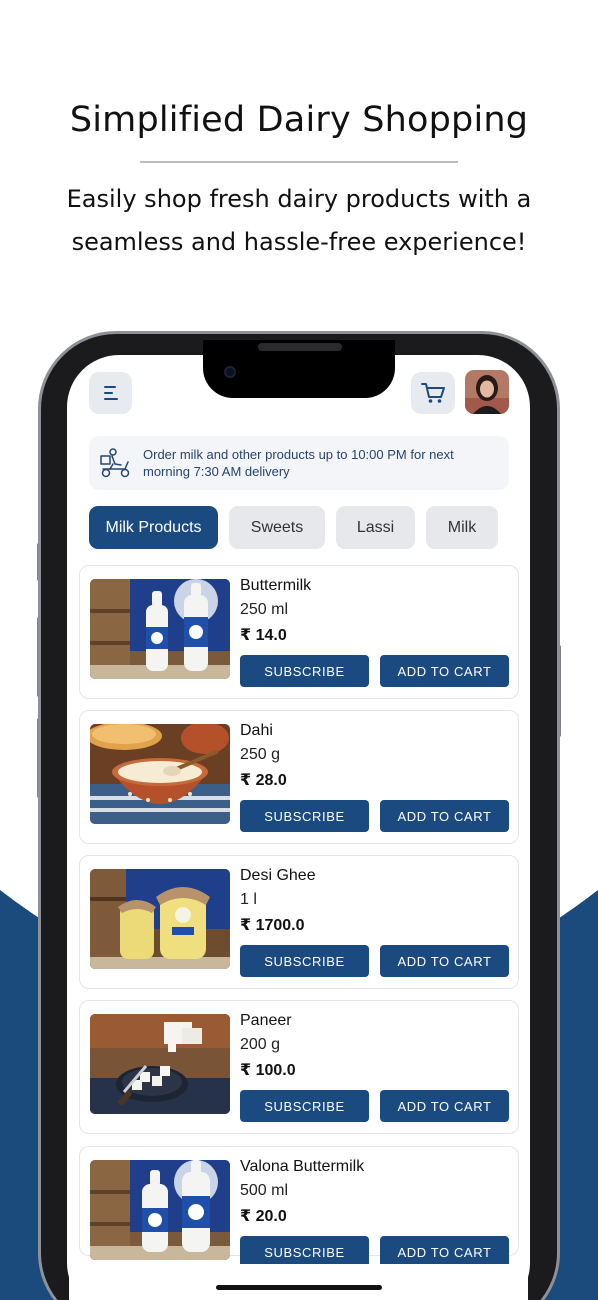 Image resolution: width=598 pixels, height=1300 pixels. I want to click on product-quantity: 500 ml, so click(264, 1190).